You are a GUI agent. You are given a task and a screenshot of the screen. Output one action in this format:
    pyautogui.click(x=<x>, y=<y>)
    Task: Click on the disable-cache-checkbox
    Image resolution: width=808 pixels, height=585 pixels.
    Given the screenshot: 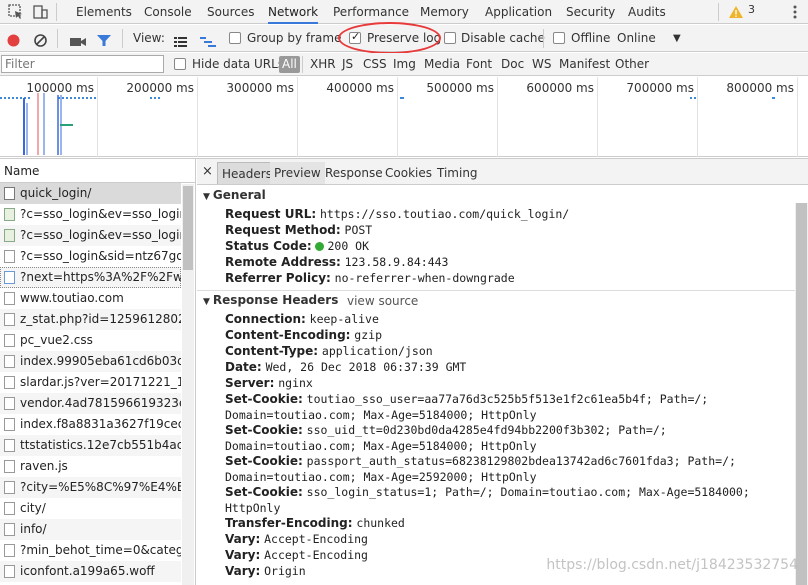 What is the action you would take?
    pyautogui.click(x=450, y=38)
    